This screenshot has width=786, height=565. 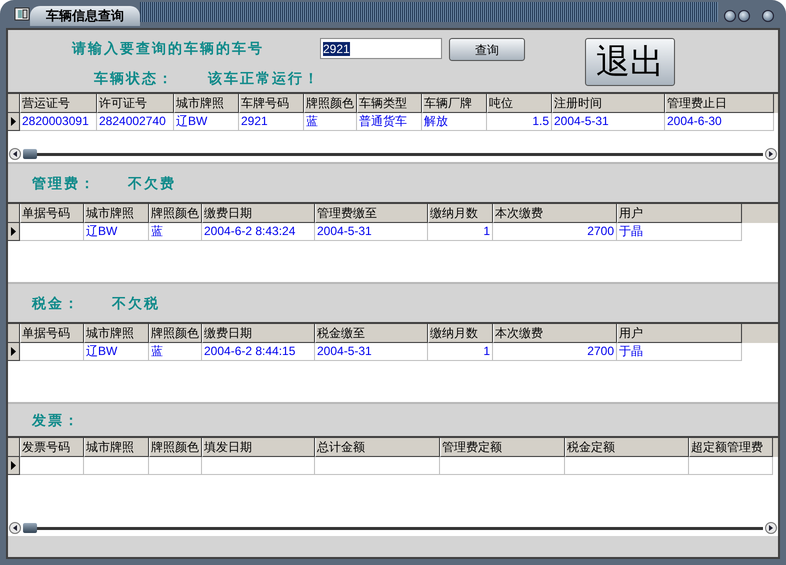 What do you see at coordinates (519, 122) in the screenshot?
I see `table-cell: 1.5` at bounding box center [519, 122].